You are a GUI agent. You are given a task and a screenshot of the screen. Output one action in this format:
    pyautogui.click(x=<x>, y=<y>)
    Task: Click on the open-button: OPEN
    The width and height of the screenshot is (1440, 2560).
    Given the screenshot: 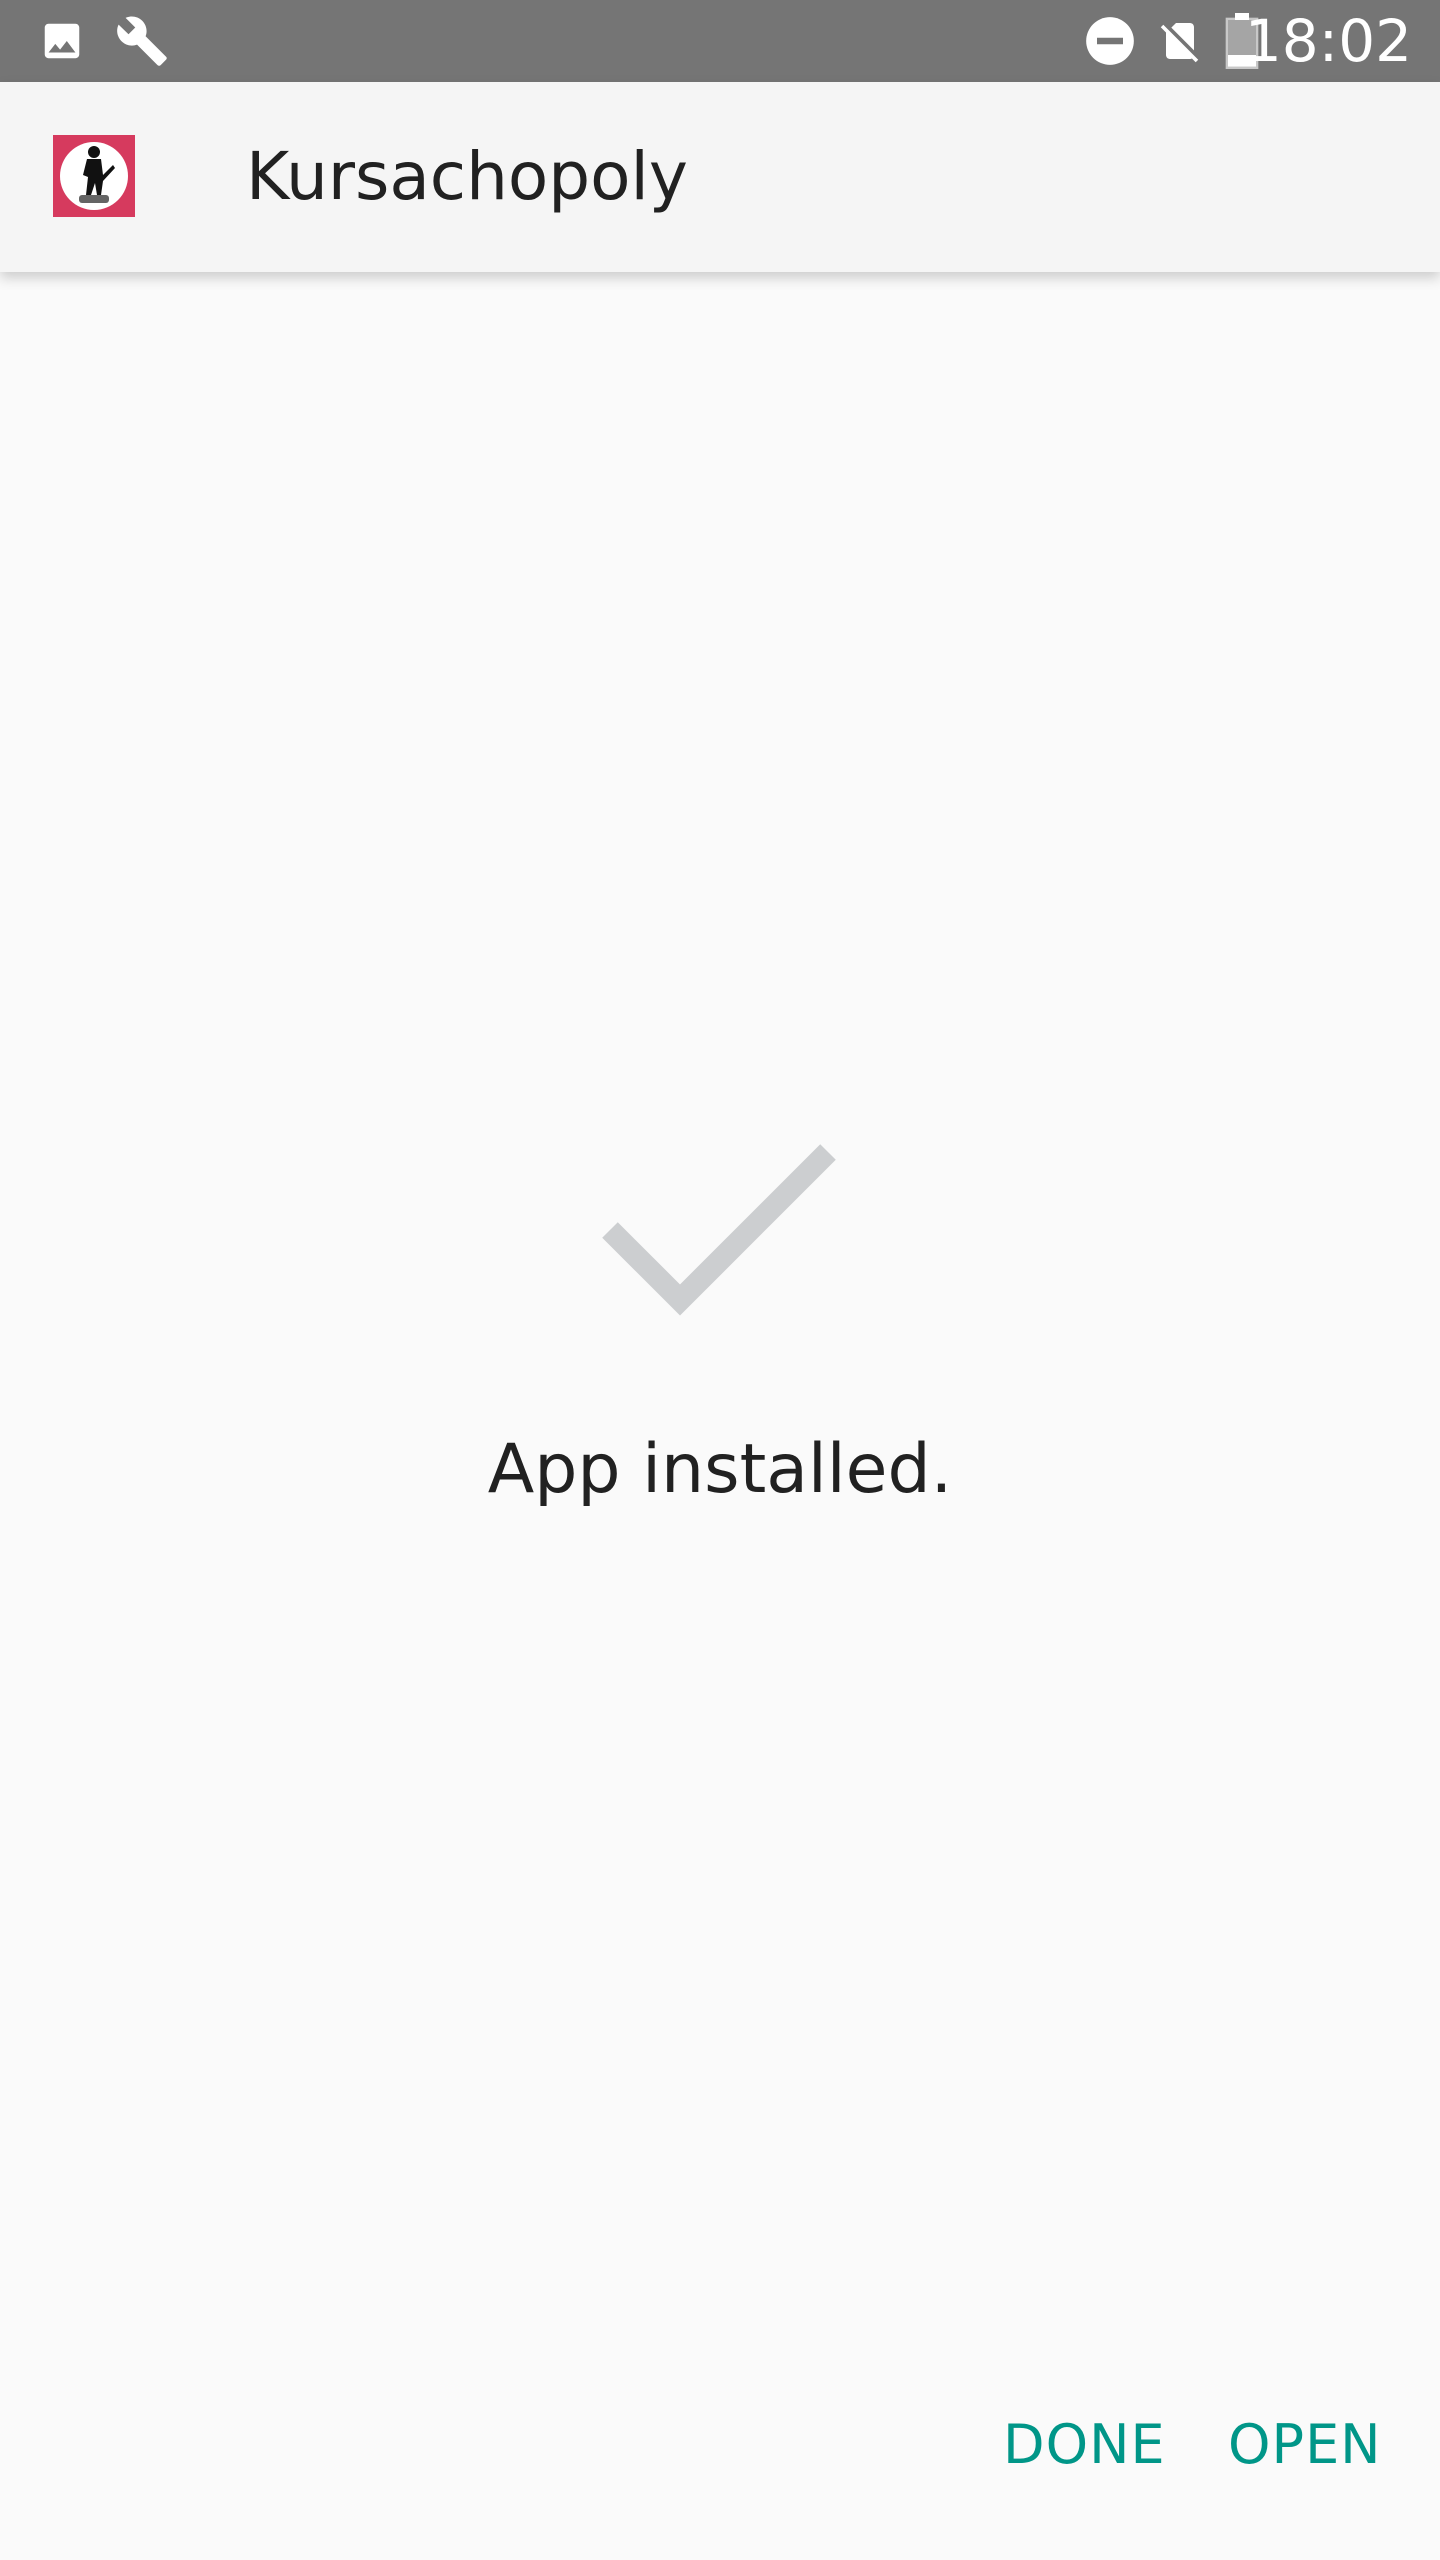 What is the action you would take?
    pyautogui.click(x=1305, y=2445)
    